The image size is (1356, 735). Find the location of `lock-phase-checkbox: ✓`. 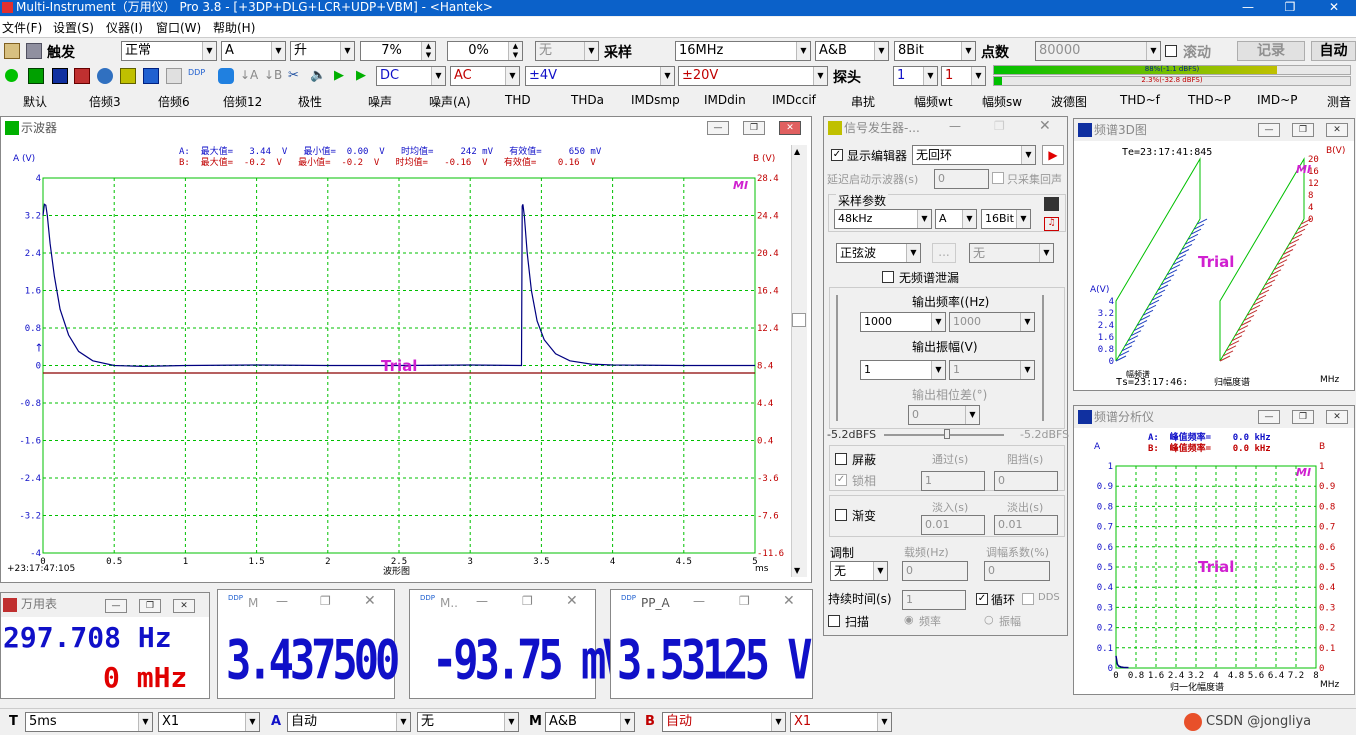

lock-phase-checkbox: ✓ is located at coordinates (841, 480).